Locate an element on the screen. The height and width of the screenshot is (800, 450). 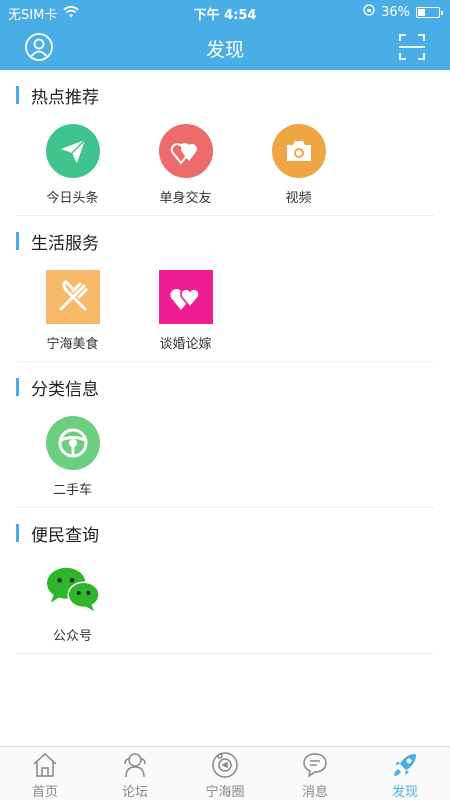
tab-label: 宁海圈 is located at coordinates (225, 792).